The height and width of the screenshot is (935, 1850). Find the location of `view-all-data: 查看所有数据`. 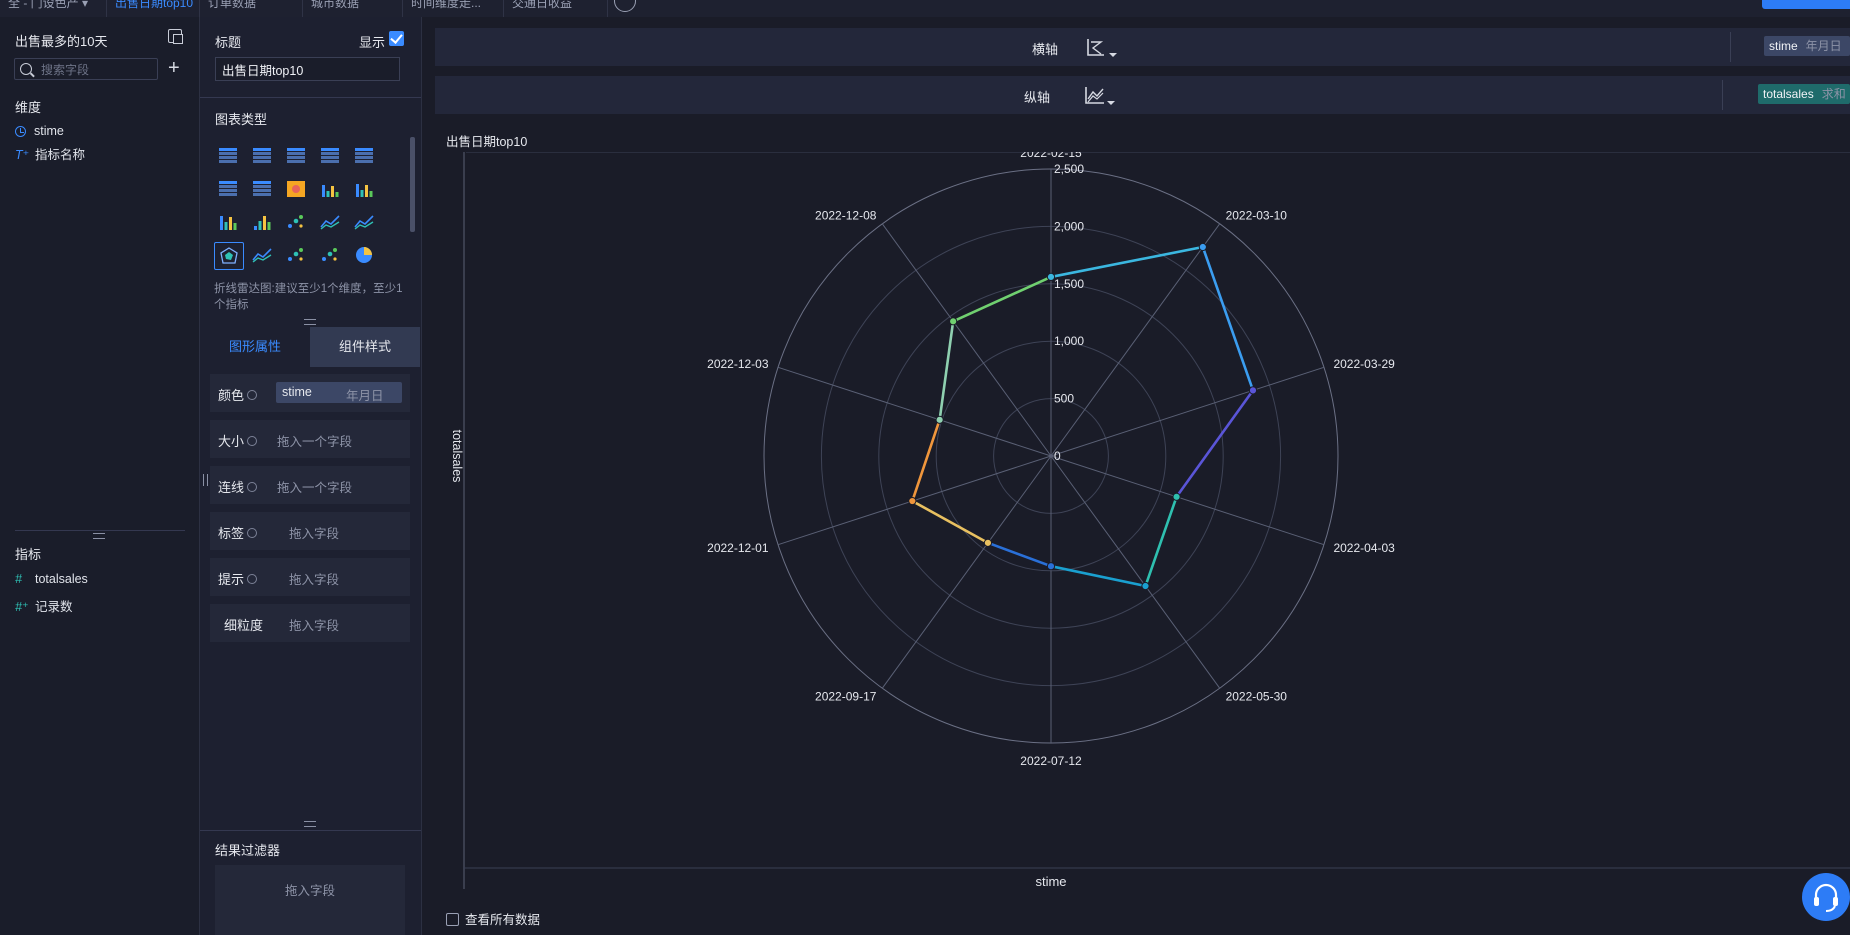

view-all-data: 查看所有数据 is located at coordinates (493, 918).